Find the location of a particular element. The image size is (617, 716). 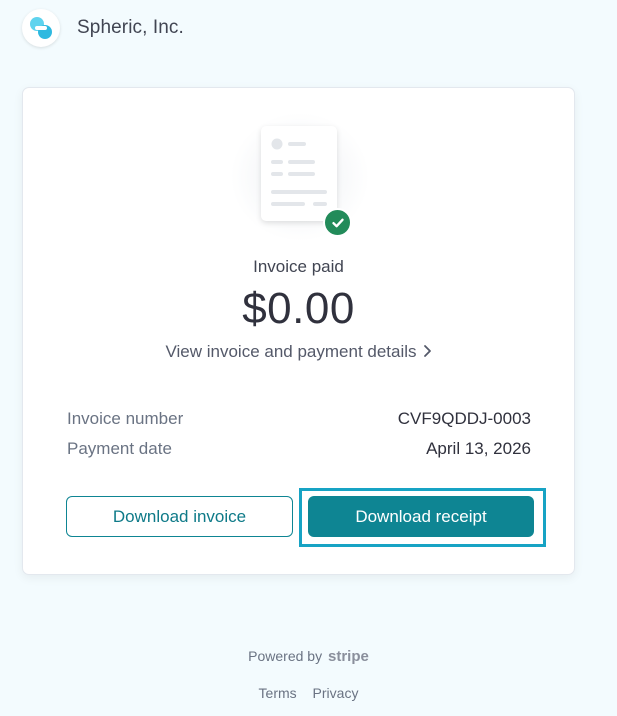

download-receipt-button: Download receipt is located at coordinates (421, 516).